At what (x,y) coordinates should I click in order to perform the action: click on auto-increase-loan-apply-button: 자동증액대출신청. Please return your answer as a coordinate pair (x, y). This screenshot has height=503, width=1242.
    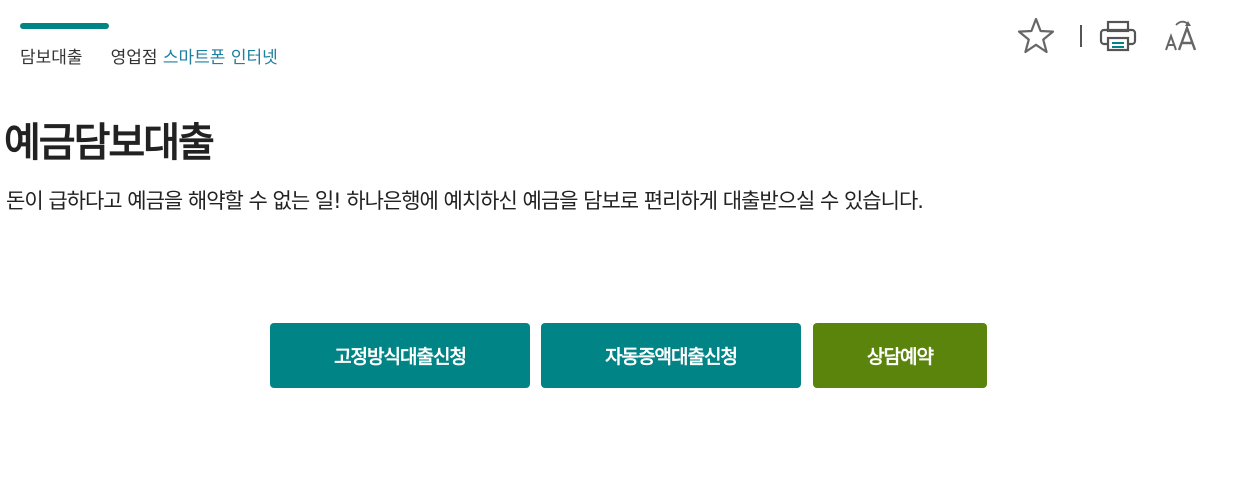
    Looking at the image, I should click on (671, 355).